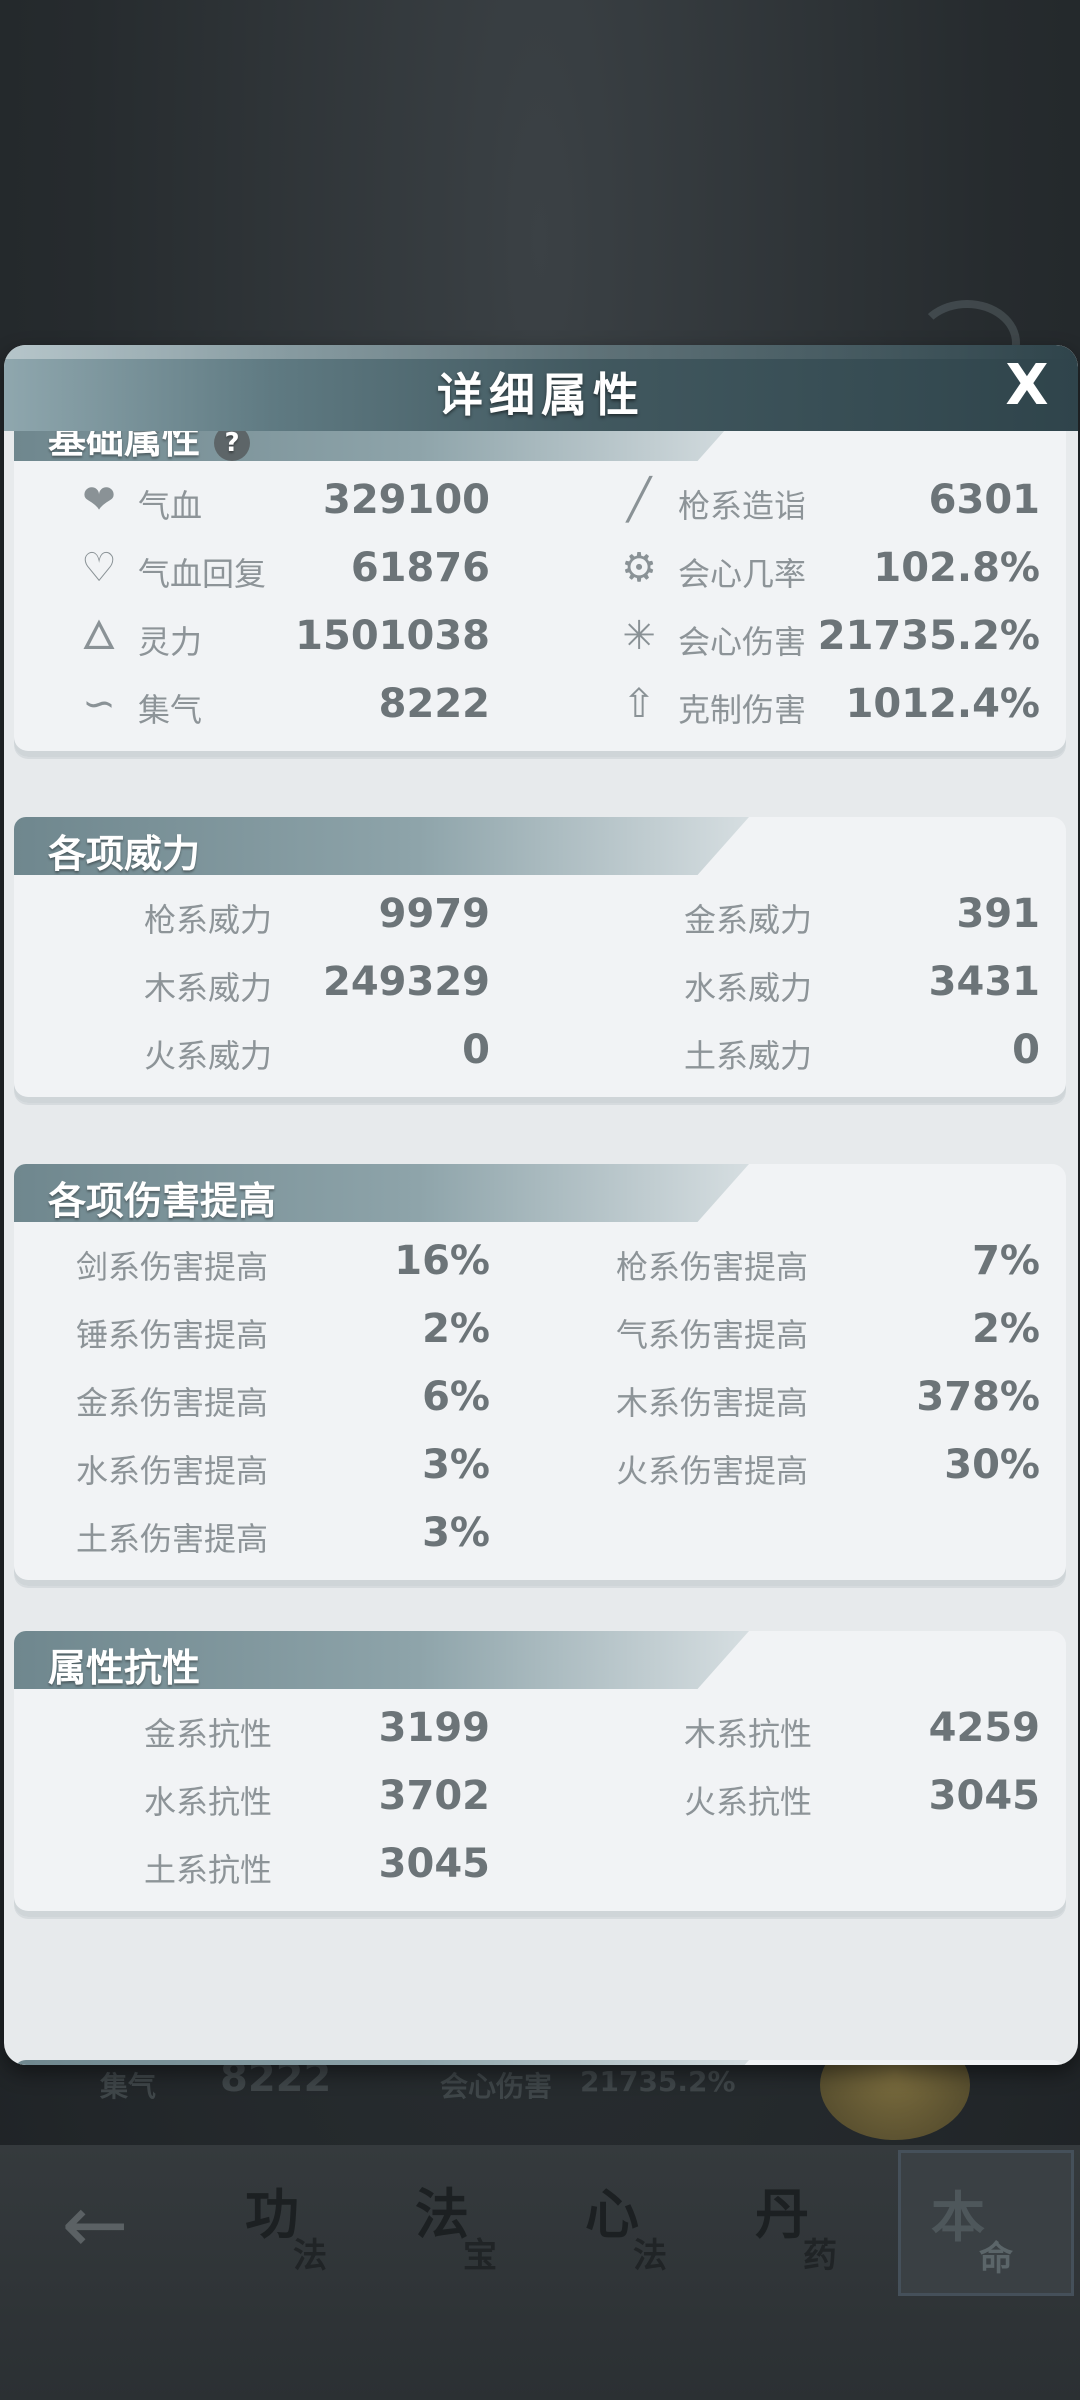  I want to click on nav-tab-small-char: 法, so click(650, 2256).